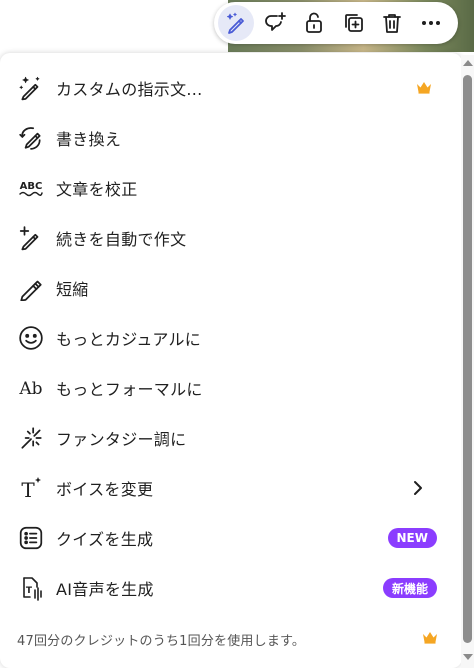 The image size is (474, 668). What do you see at coordinates (228, 588) in the screenshot?
I see `menu-item-ai-voice: T AI音声を生成 新機能` at bounding box center [228, 588].